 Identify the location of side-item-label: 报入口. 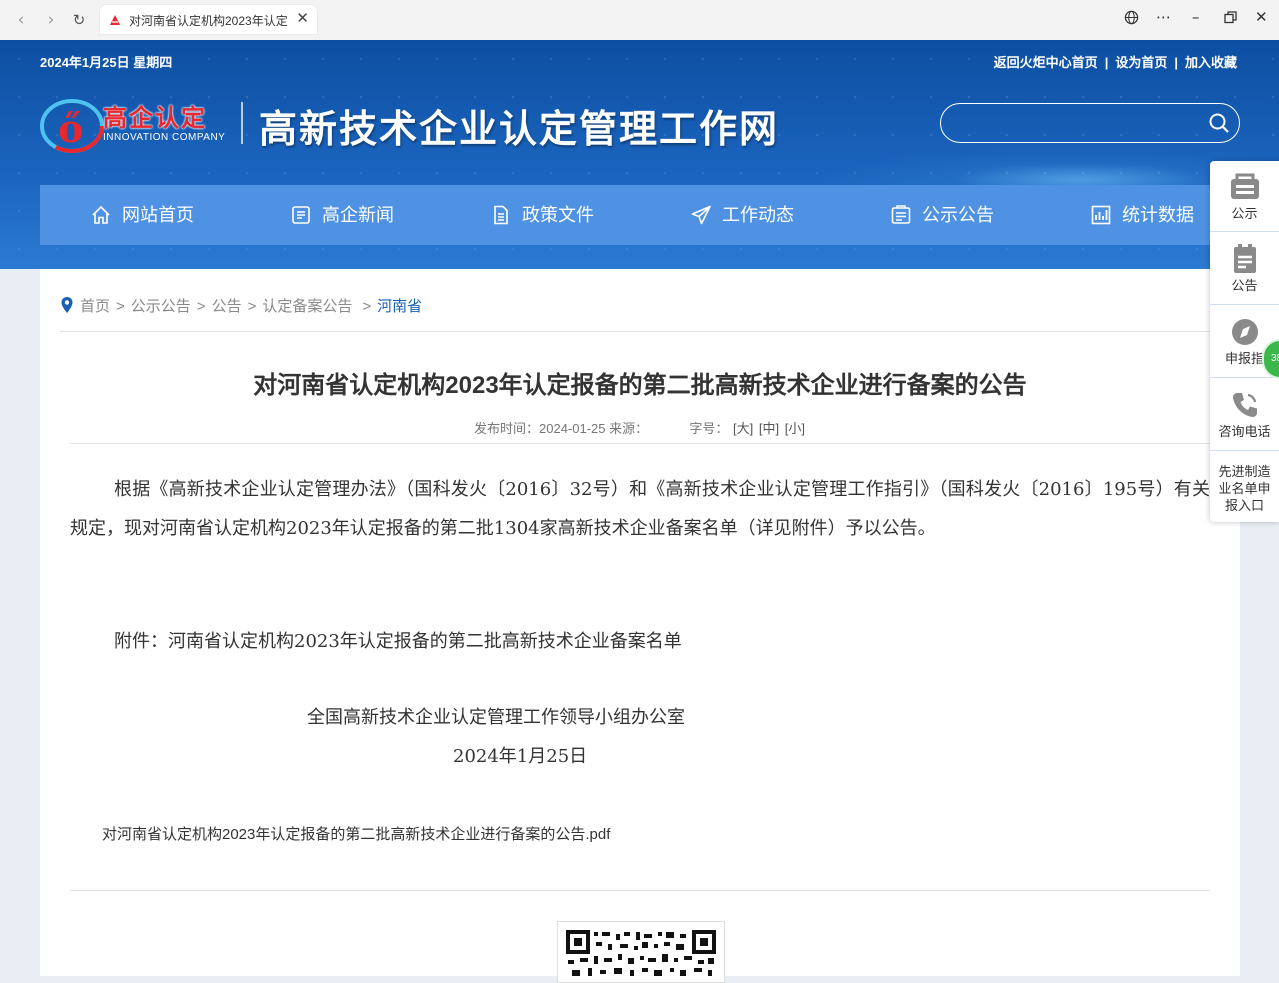
(1244, 505).